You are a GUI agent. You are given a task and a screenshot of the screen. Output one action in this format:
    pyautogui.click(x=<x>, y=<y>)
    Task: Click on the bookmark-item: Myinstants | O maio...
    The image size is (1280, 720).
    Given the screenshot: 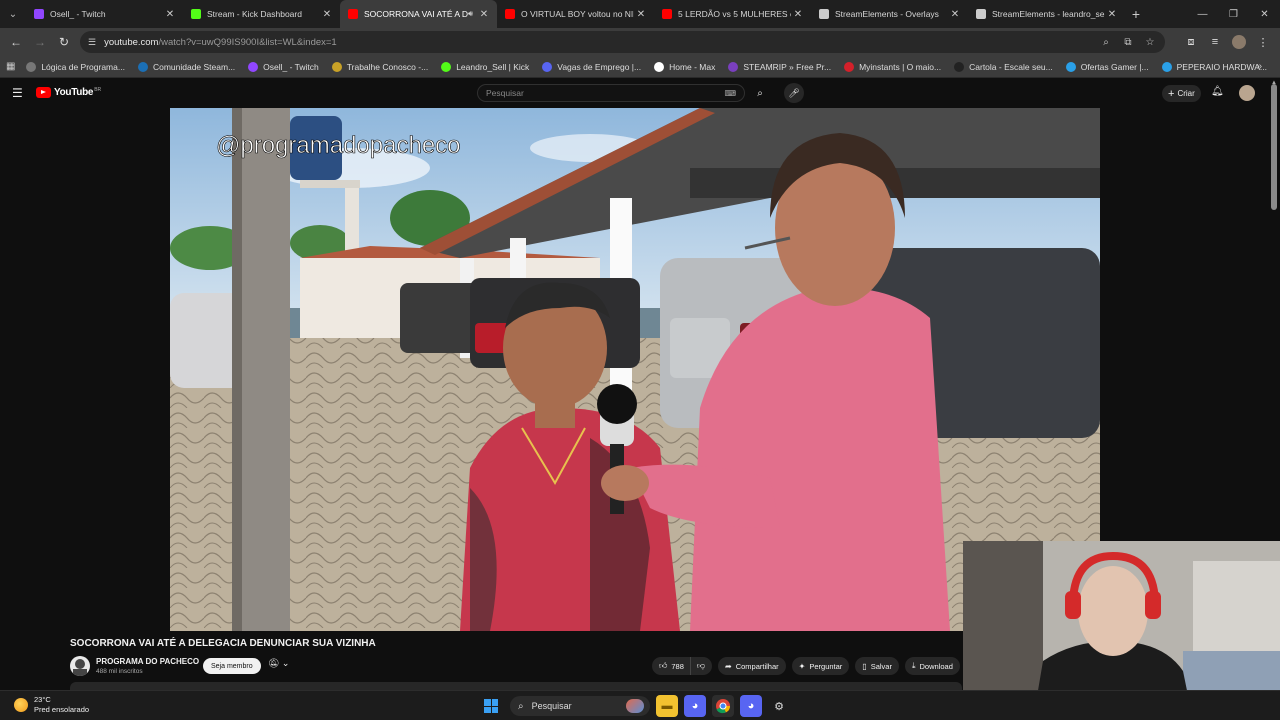 What is the action you would take?
    pyautogui.click(x=892, y=66)
    